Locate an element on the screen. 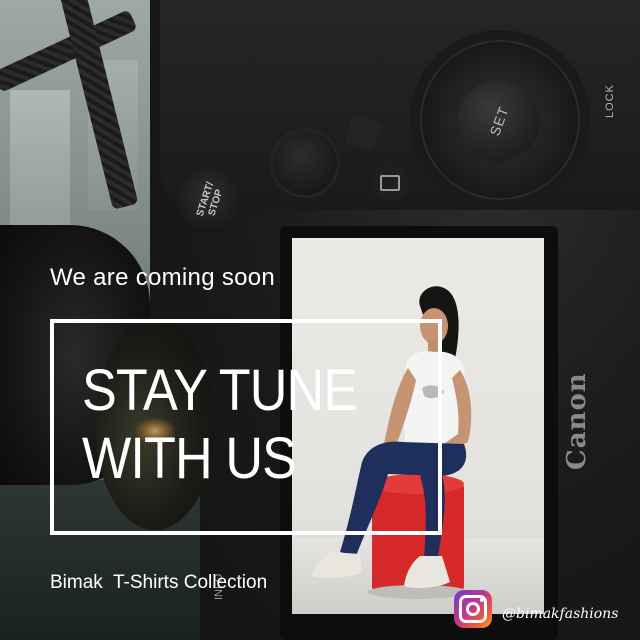 The width and height of the screenshot is (640, 640). set-button: SET is located at coordinates (499, 121).